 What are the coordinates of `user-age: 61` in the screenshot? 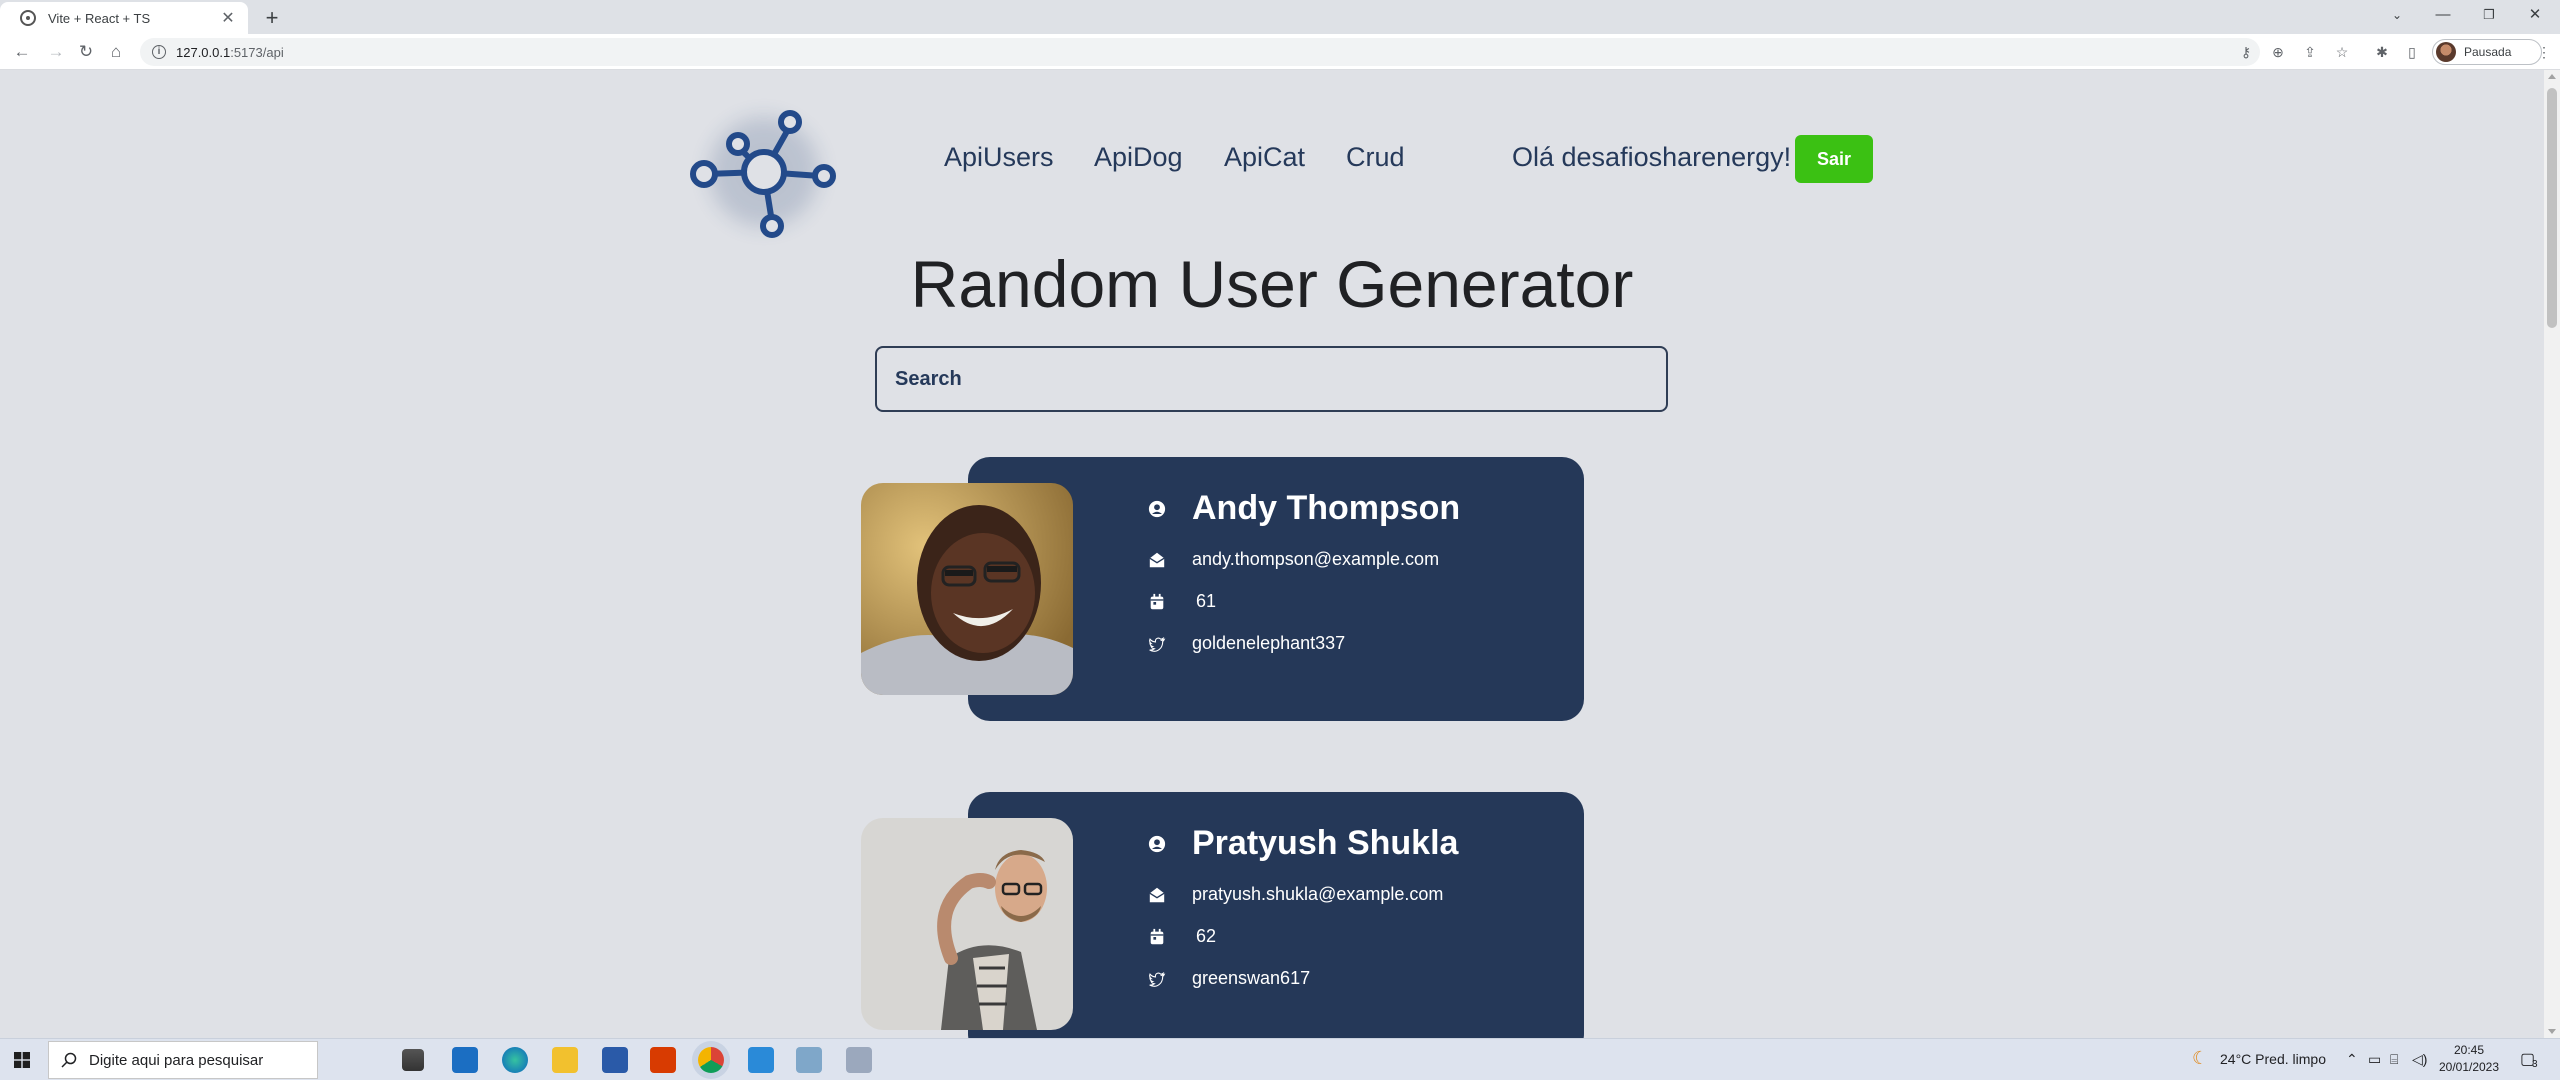 It's located at (1206, 601).